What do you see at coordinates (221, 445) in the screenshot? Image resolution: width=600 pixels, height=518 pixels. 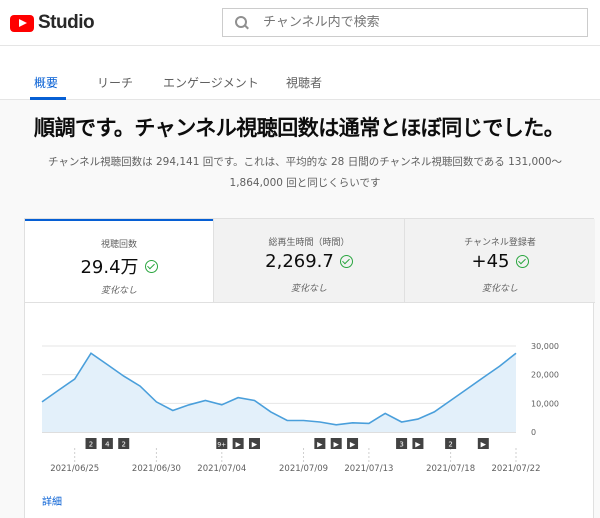 I see `video-marker-label: 9+` at bounding box center [221, 445].